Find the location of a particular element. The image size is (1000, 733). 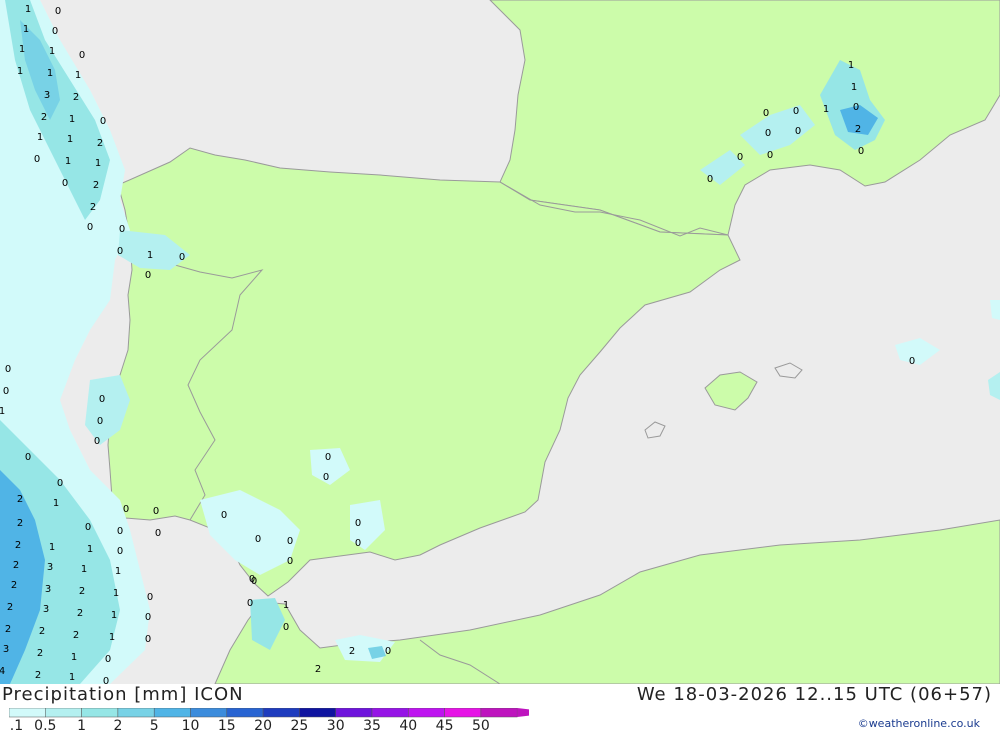

legend-label: 1 is located at coordinates (81, 725).